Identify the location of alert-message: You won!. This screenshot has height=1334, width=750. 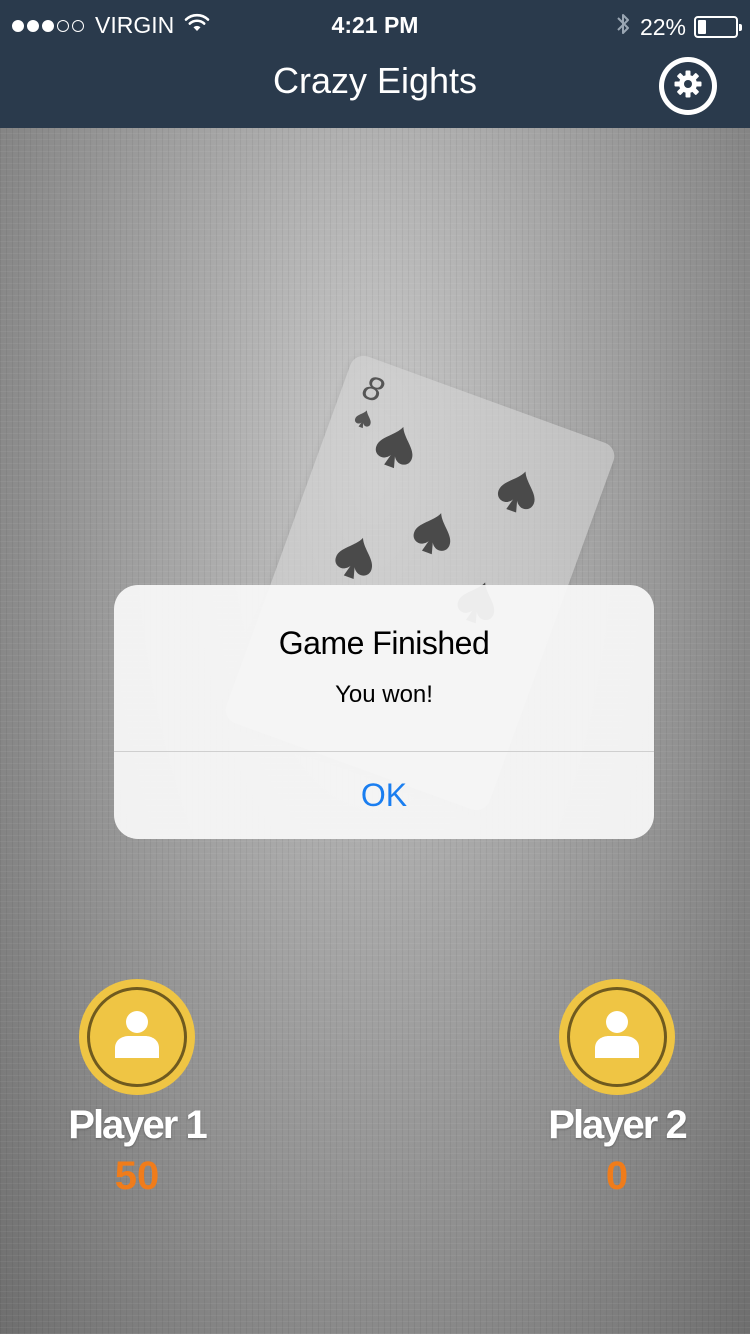
(384, 694).